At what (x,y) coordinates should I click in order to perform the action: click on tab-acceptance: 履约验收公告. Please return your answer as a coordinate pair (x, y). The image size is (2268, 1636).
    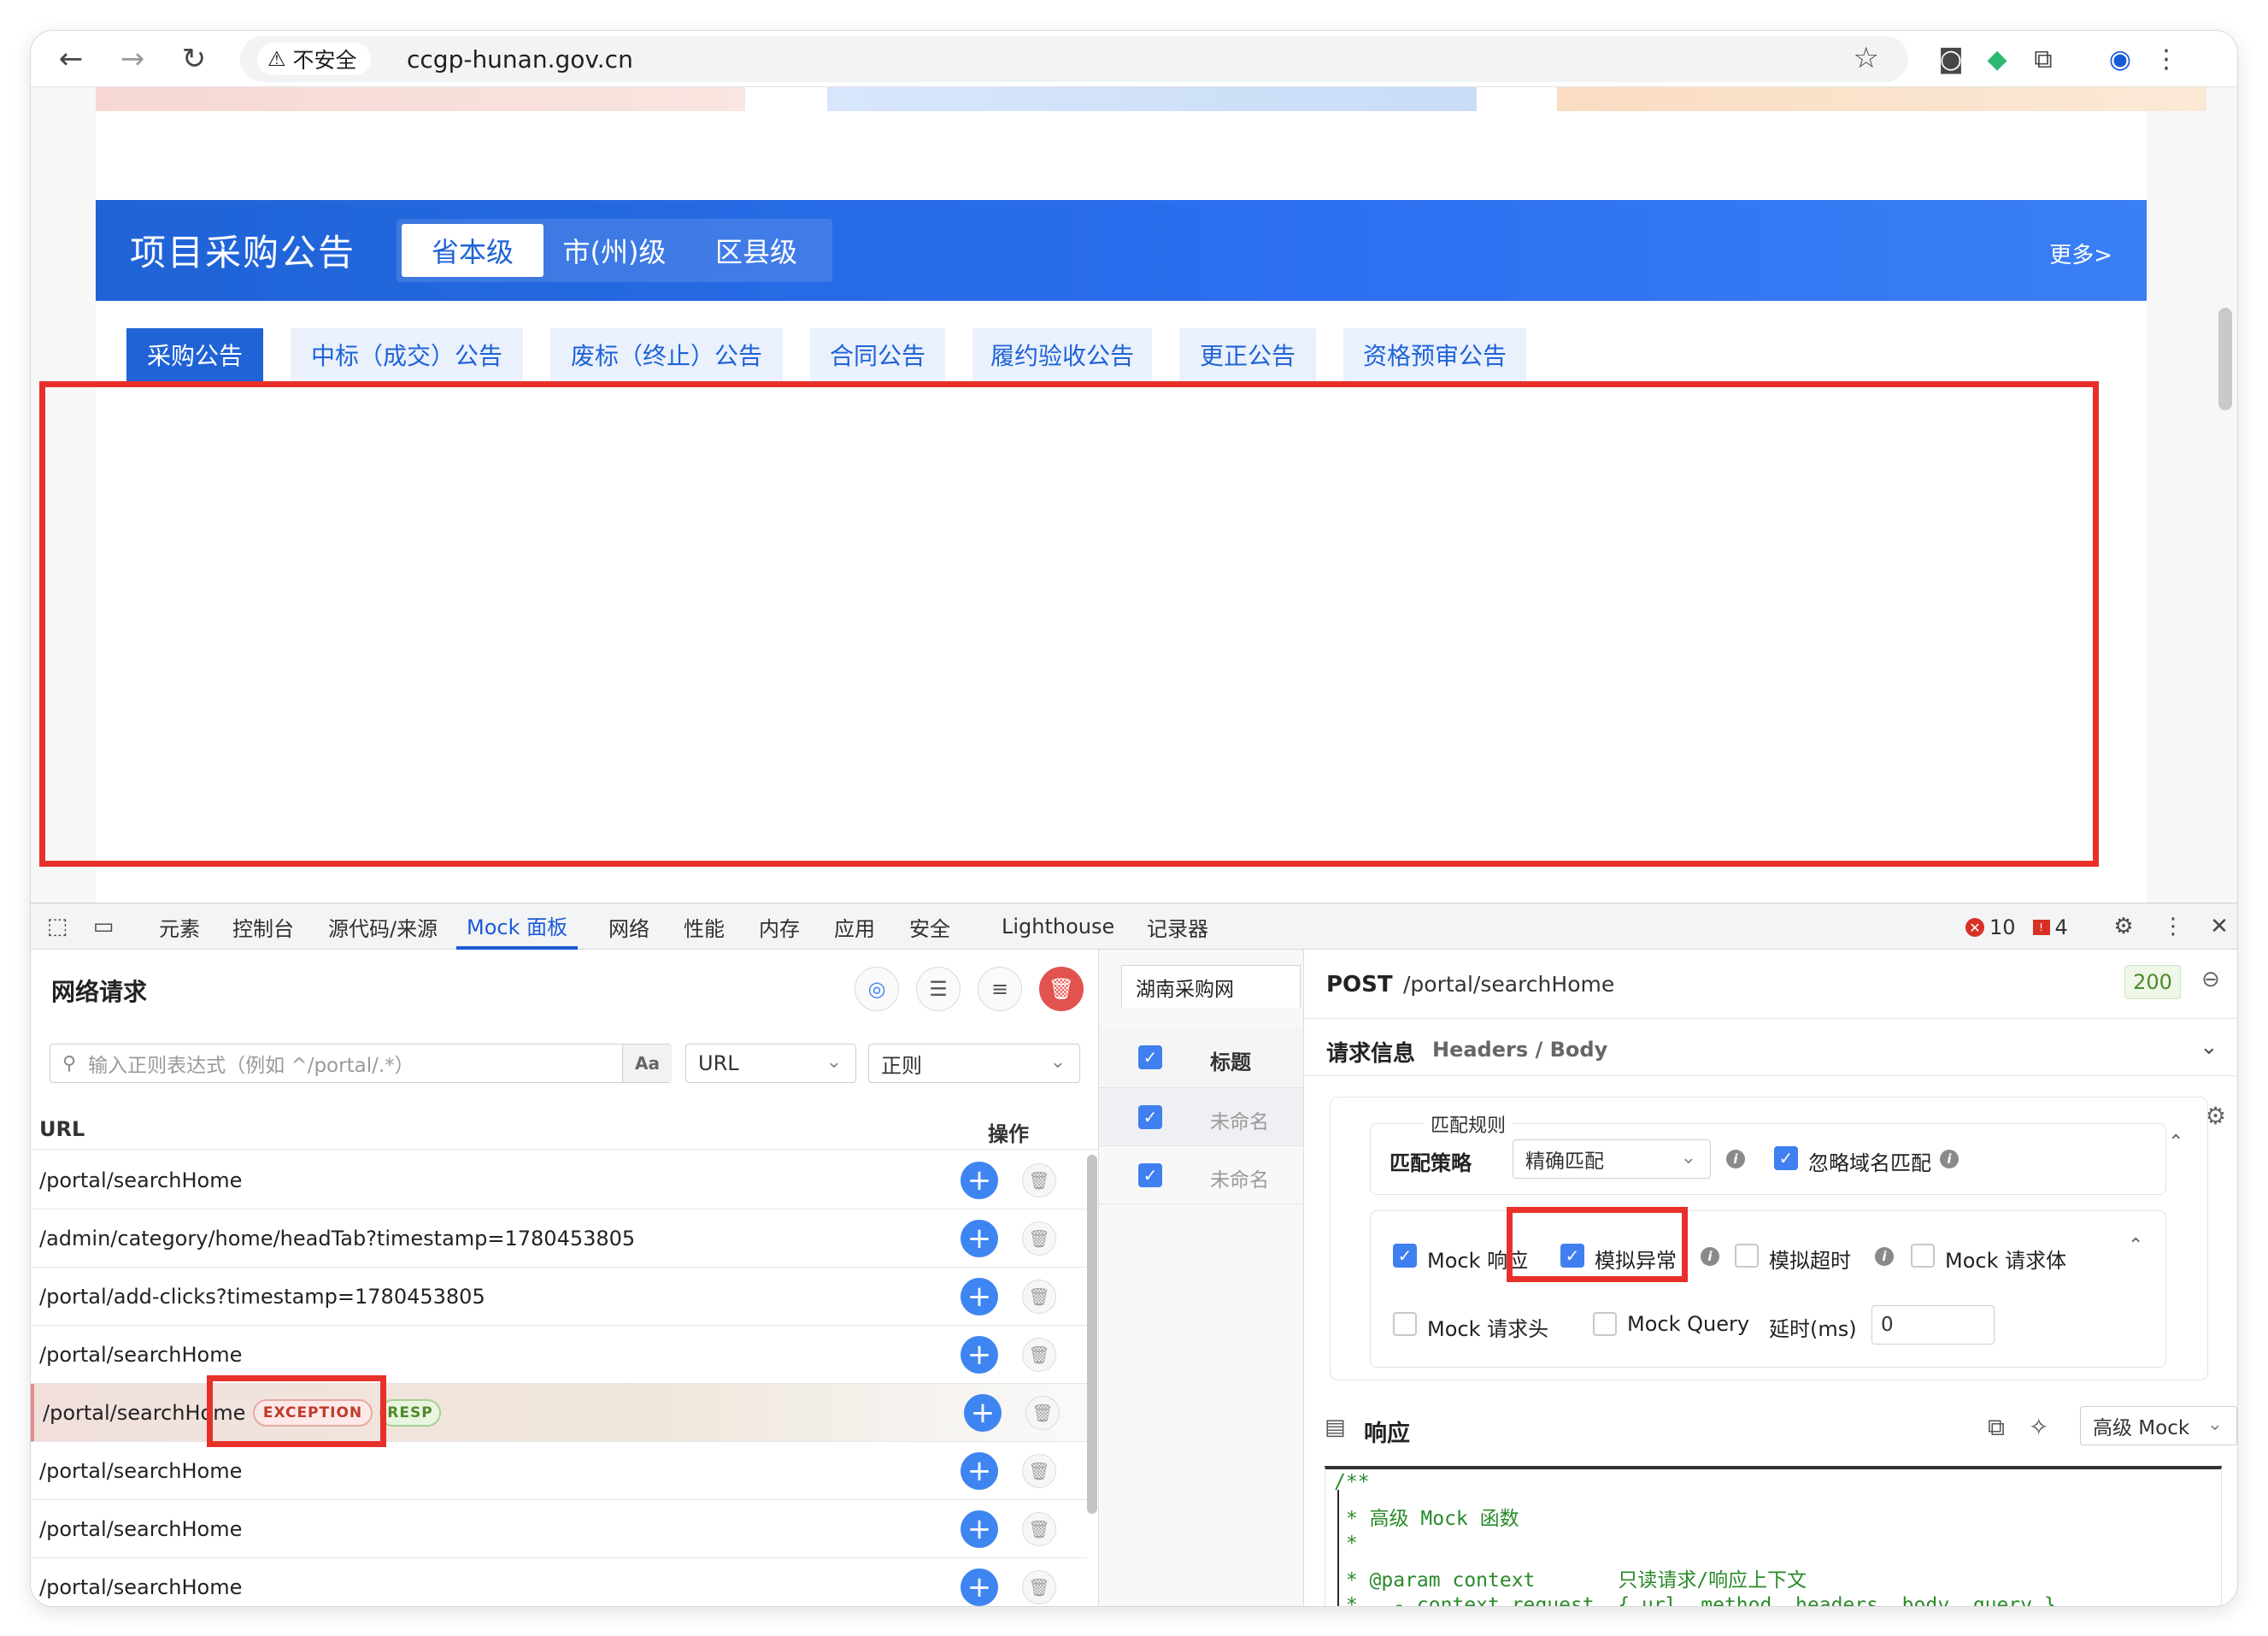
    Looking at the image, I should click on (1062, 354).